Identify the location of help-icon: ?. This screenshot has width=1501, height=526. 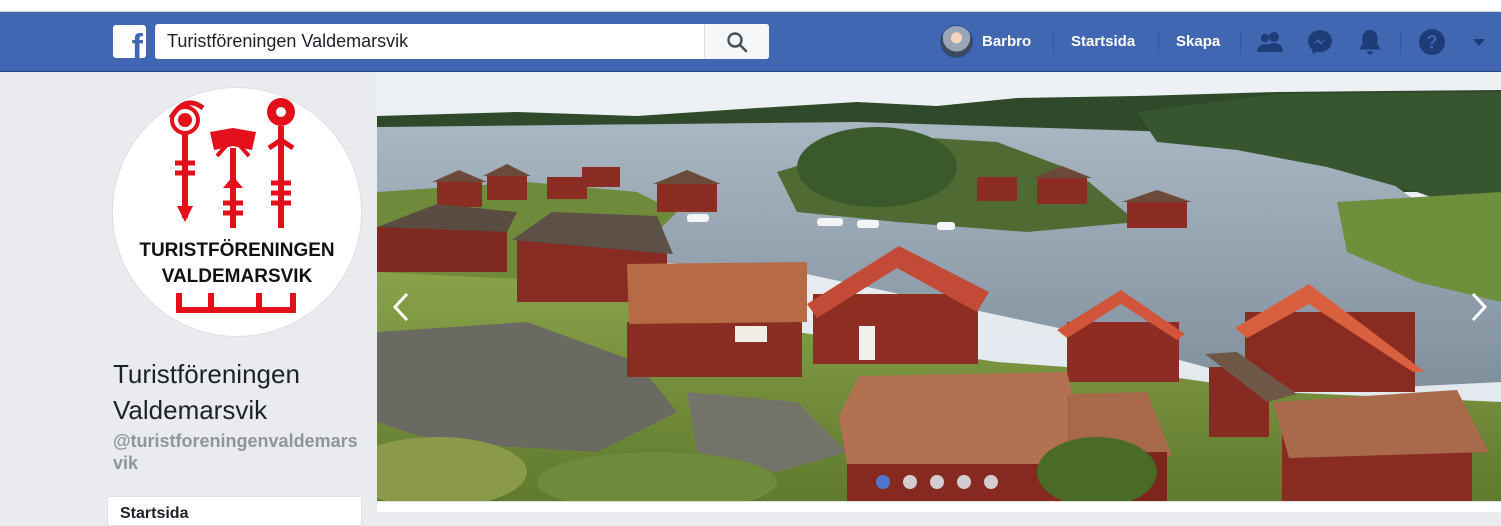
(1432, 42).